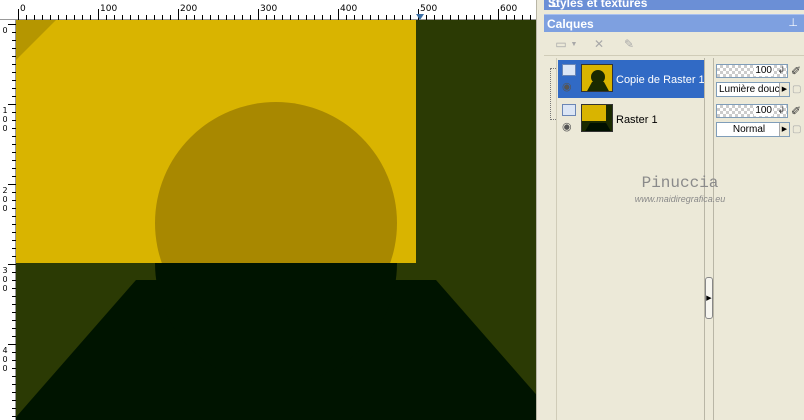 The image size is (804, 420). I want to click on horizontal-ruler: 0 100 200 300 400 500 600, so click(271, 10).